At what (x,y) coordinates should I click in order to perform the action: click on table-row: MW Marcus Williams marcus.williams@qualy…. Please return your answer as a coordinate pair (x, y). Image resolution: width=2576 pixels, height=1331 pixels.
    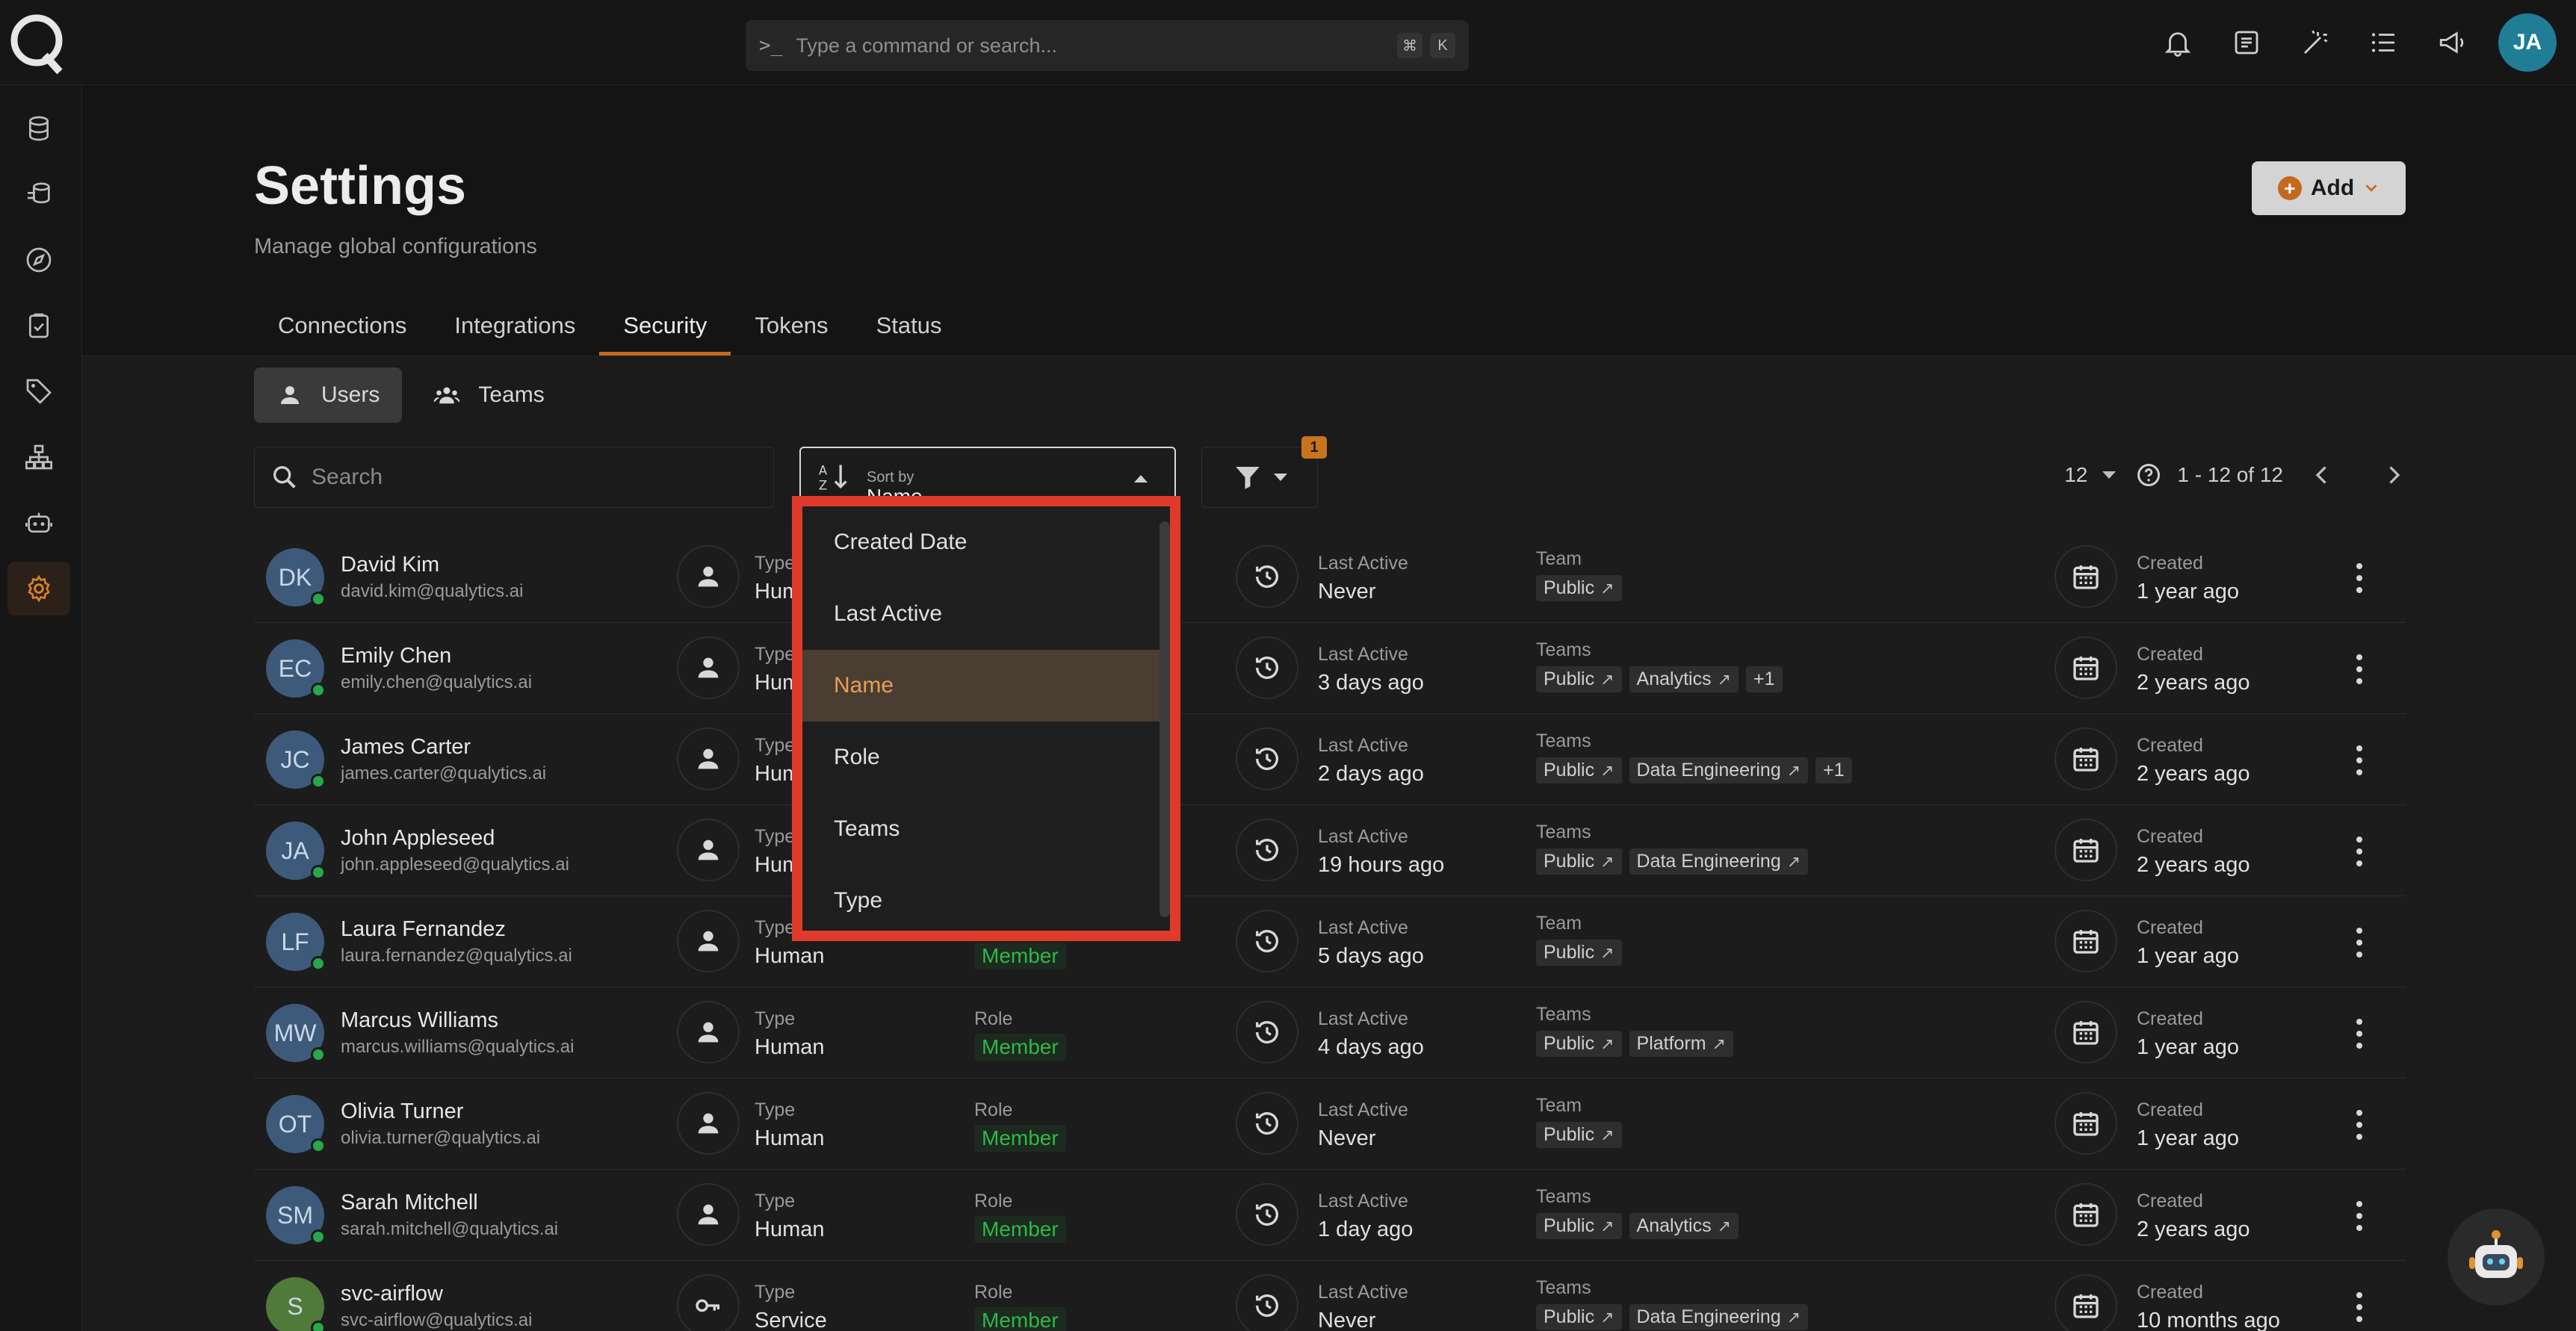
    Looking at the image, I should click on (1330, 1033).